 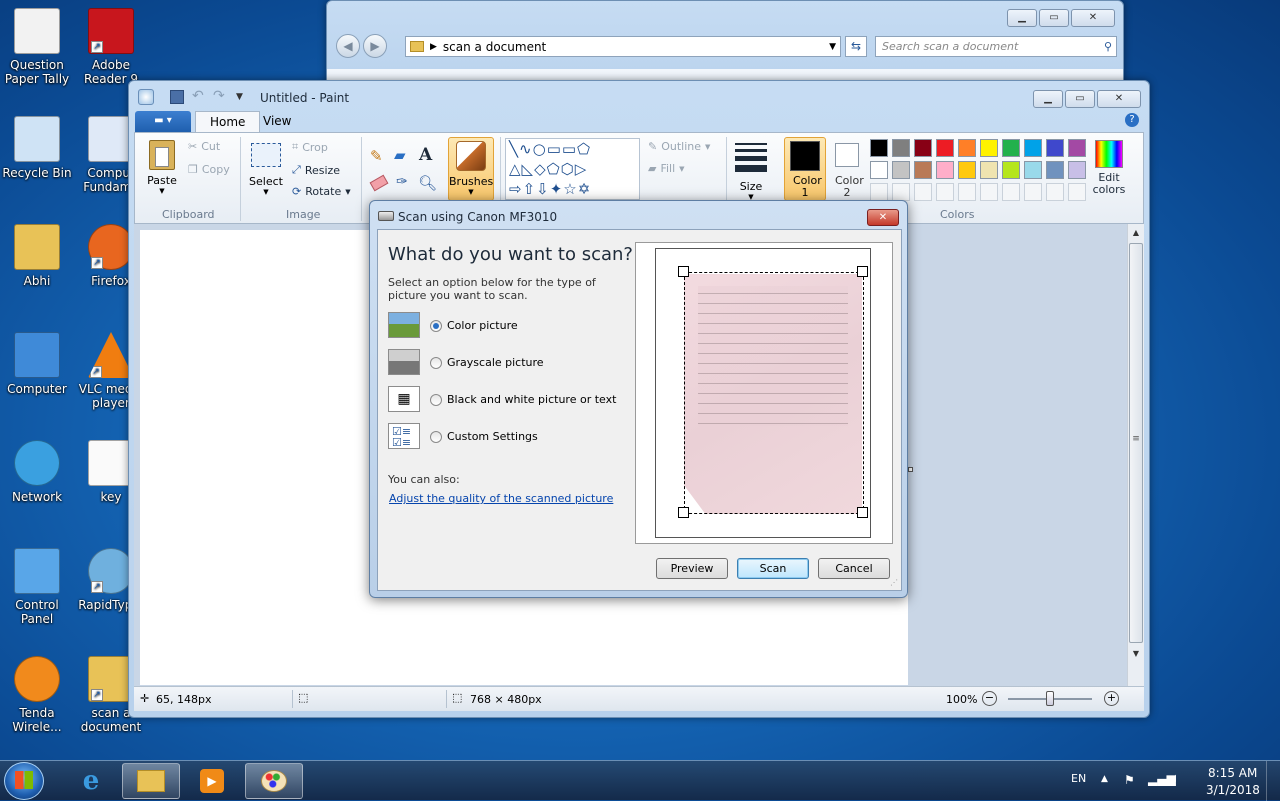 What do you see at coordinates (400, 155) in the screenshot?
I see `fill-icon: ▰` at bounding box center [400, 155].